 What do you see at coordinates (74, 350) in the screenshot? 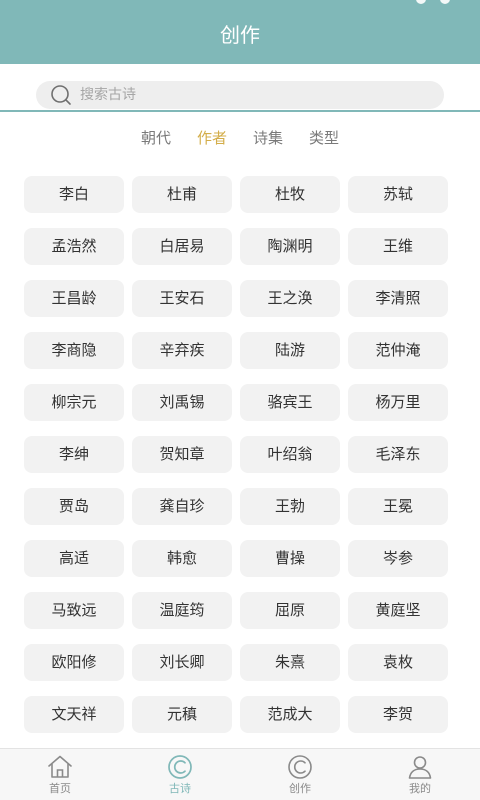
I see `poet-item: 李商隐` at bounding box center [74, 350].